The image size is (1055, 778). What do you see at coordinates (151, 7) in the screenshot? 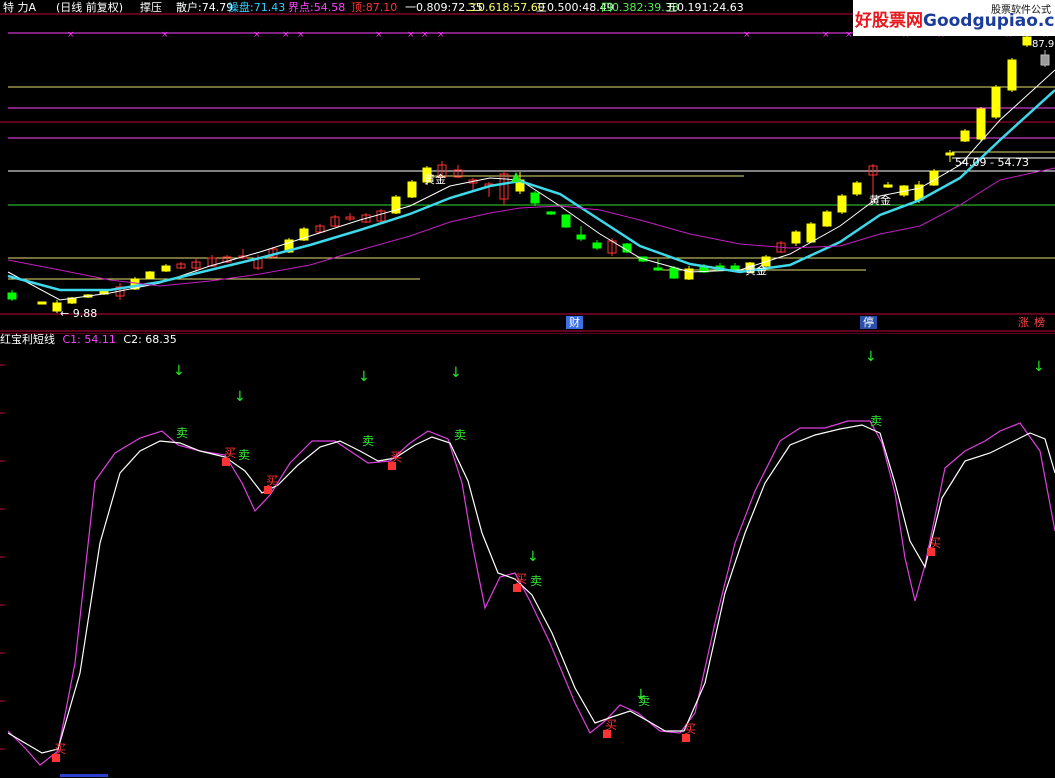
I see `study-name: 撑压` at bounding box center [151, 7].